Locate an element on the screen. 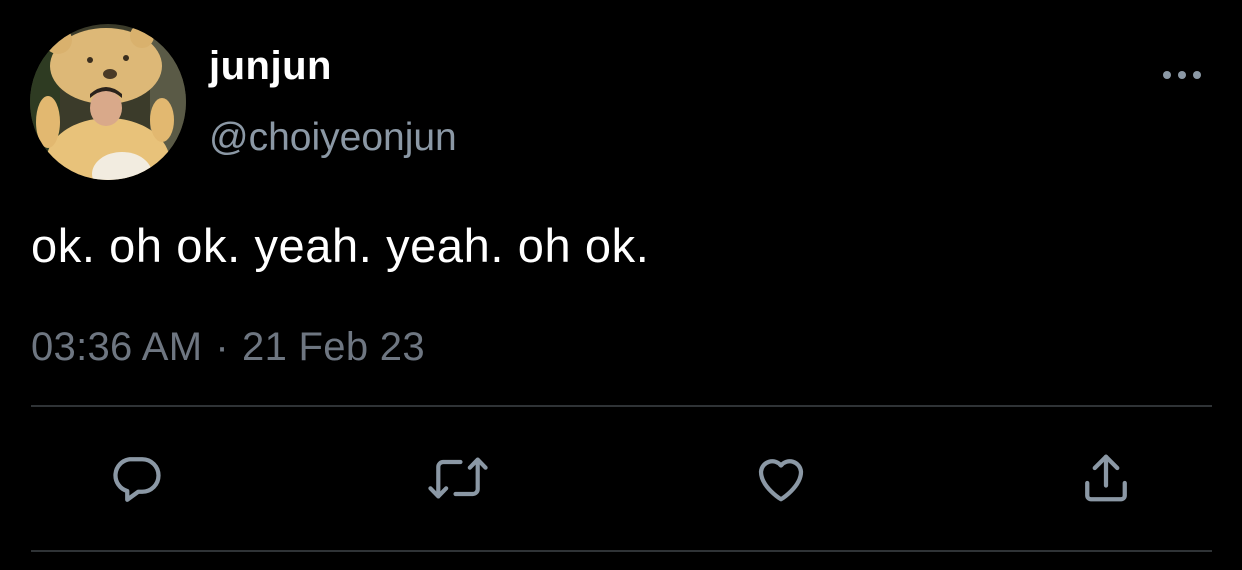 The width and height of the screenshot is (1242, 570). more-horizontal-icon is located at coordinates (1182, 75).